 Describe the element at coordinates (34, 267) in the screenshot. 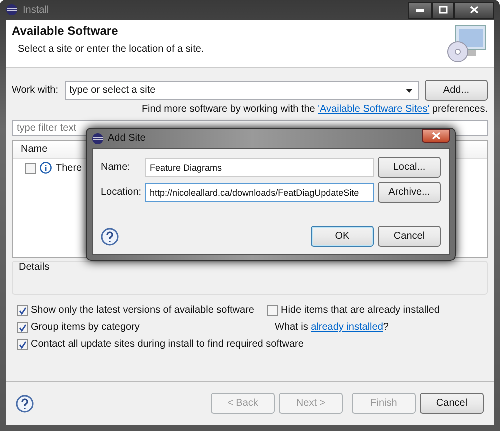

I see `details-label: Details` at that location.